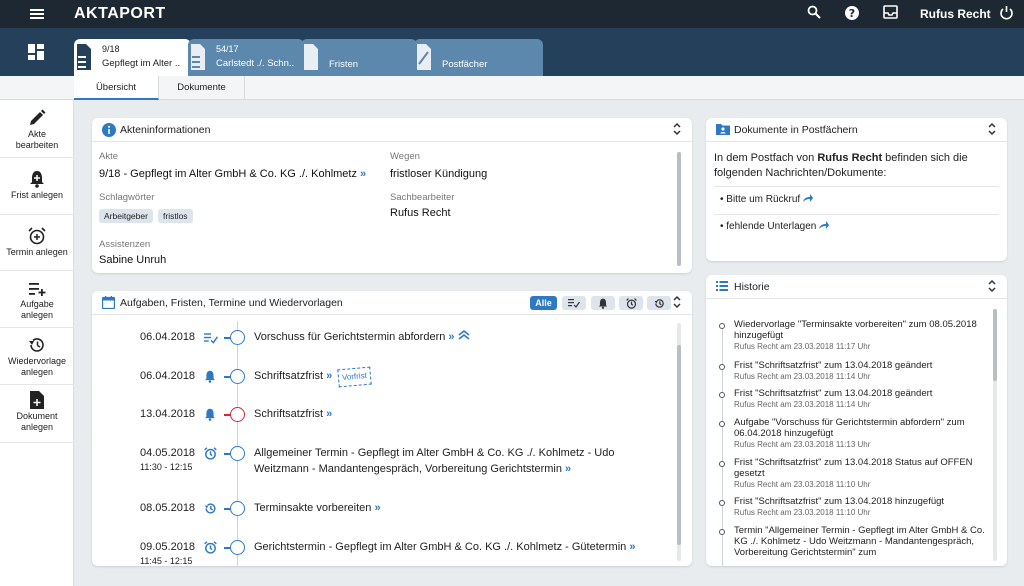 This screenshot has width=1024, height=586. Describe the element at coordinates (313, 508) in the screenshot. I see `task-title: Terminsakte vorbereiten` at that location.